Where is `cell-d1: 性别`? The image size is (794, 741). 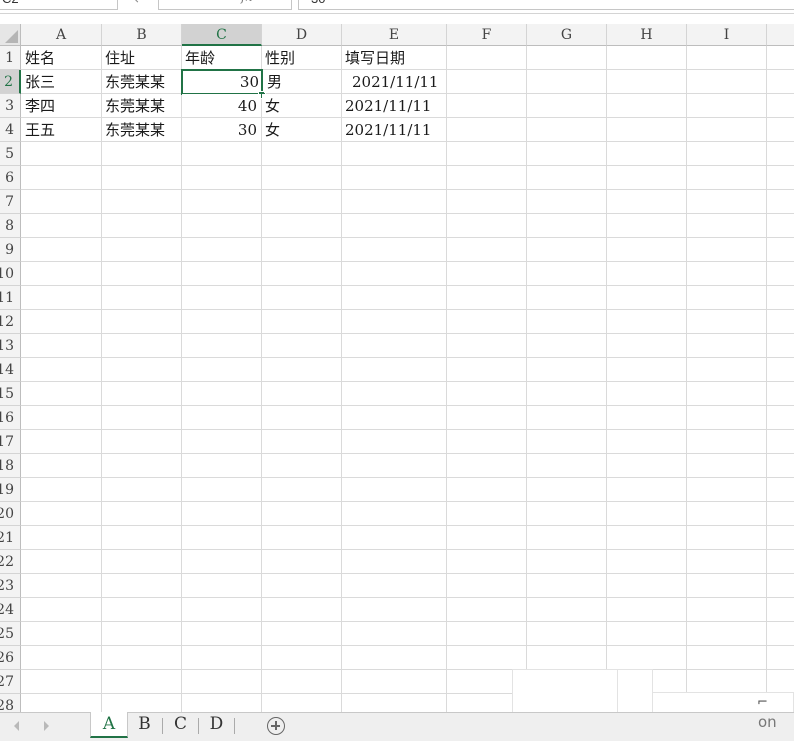
cell-d1: 性别 is located at coordinates (301, 57).